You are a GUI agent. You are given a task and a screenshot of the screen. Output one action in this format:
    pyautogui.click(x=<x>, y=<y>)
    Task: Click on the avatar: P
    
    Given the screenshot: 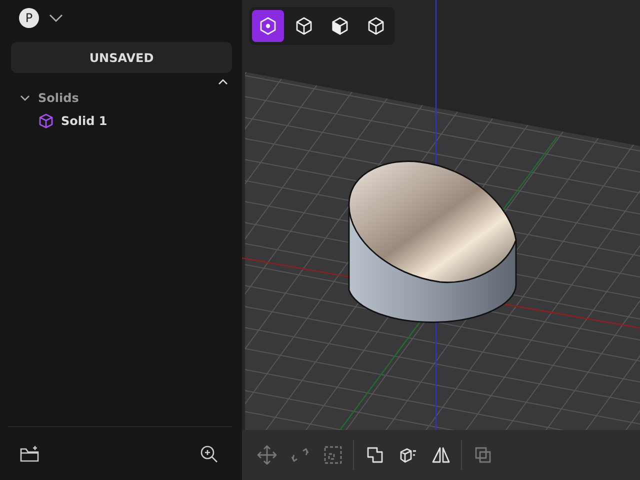 What is the action you would take?
    pyautogui.click(x=29, y=18)
    